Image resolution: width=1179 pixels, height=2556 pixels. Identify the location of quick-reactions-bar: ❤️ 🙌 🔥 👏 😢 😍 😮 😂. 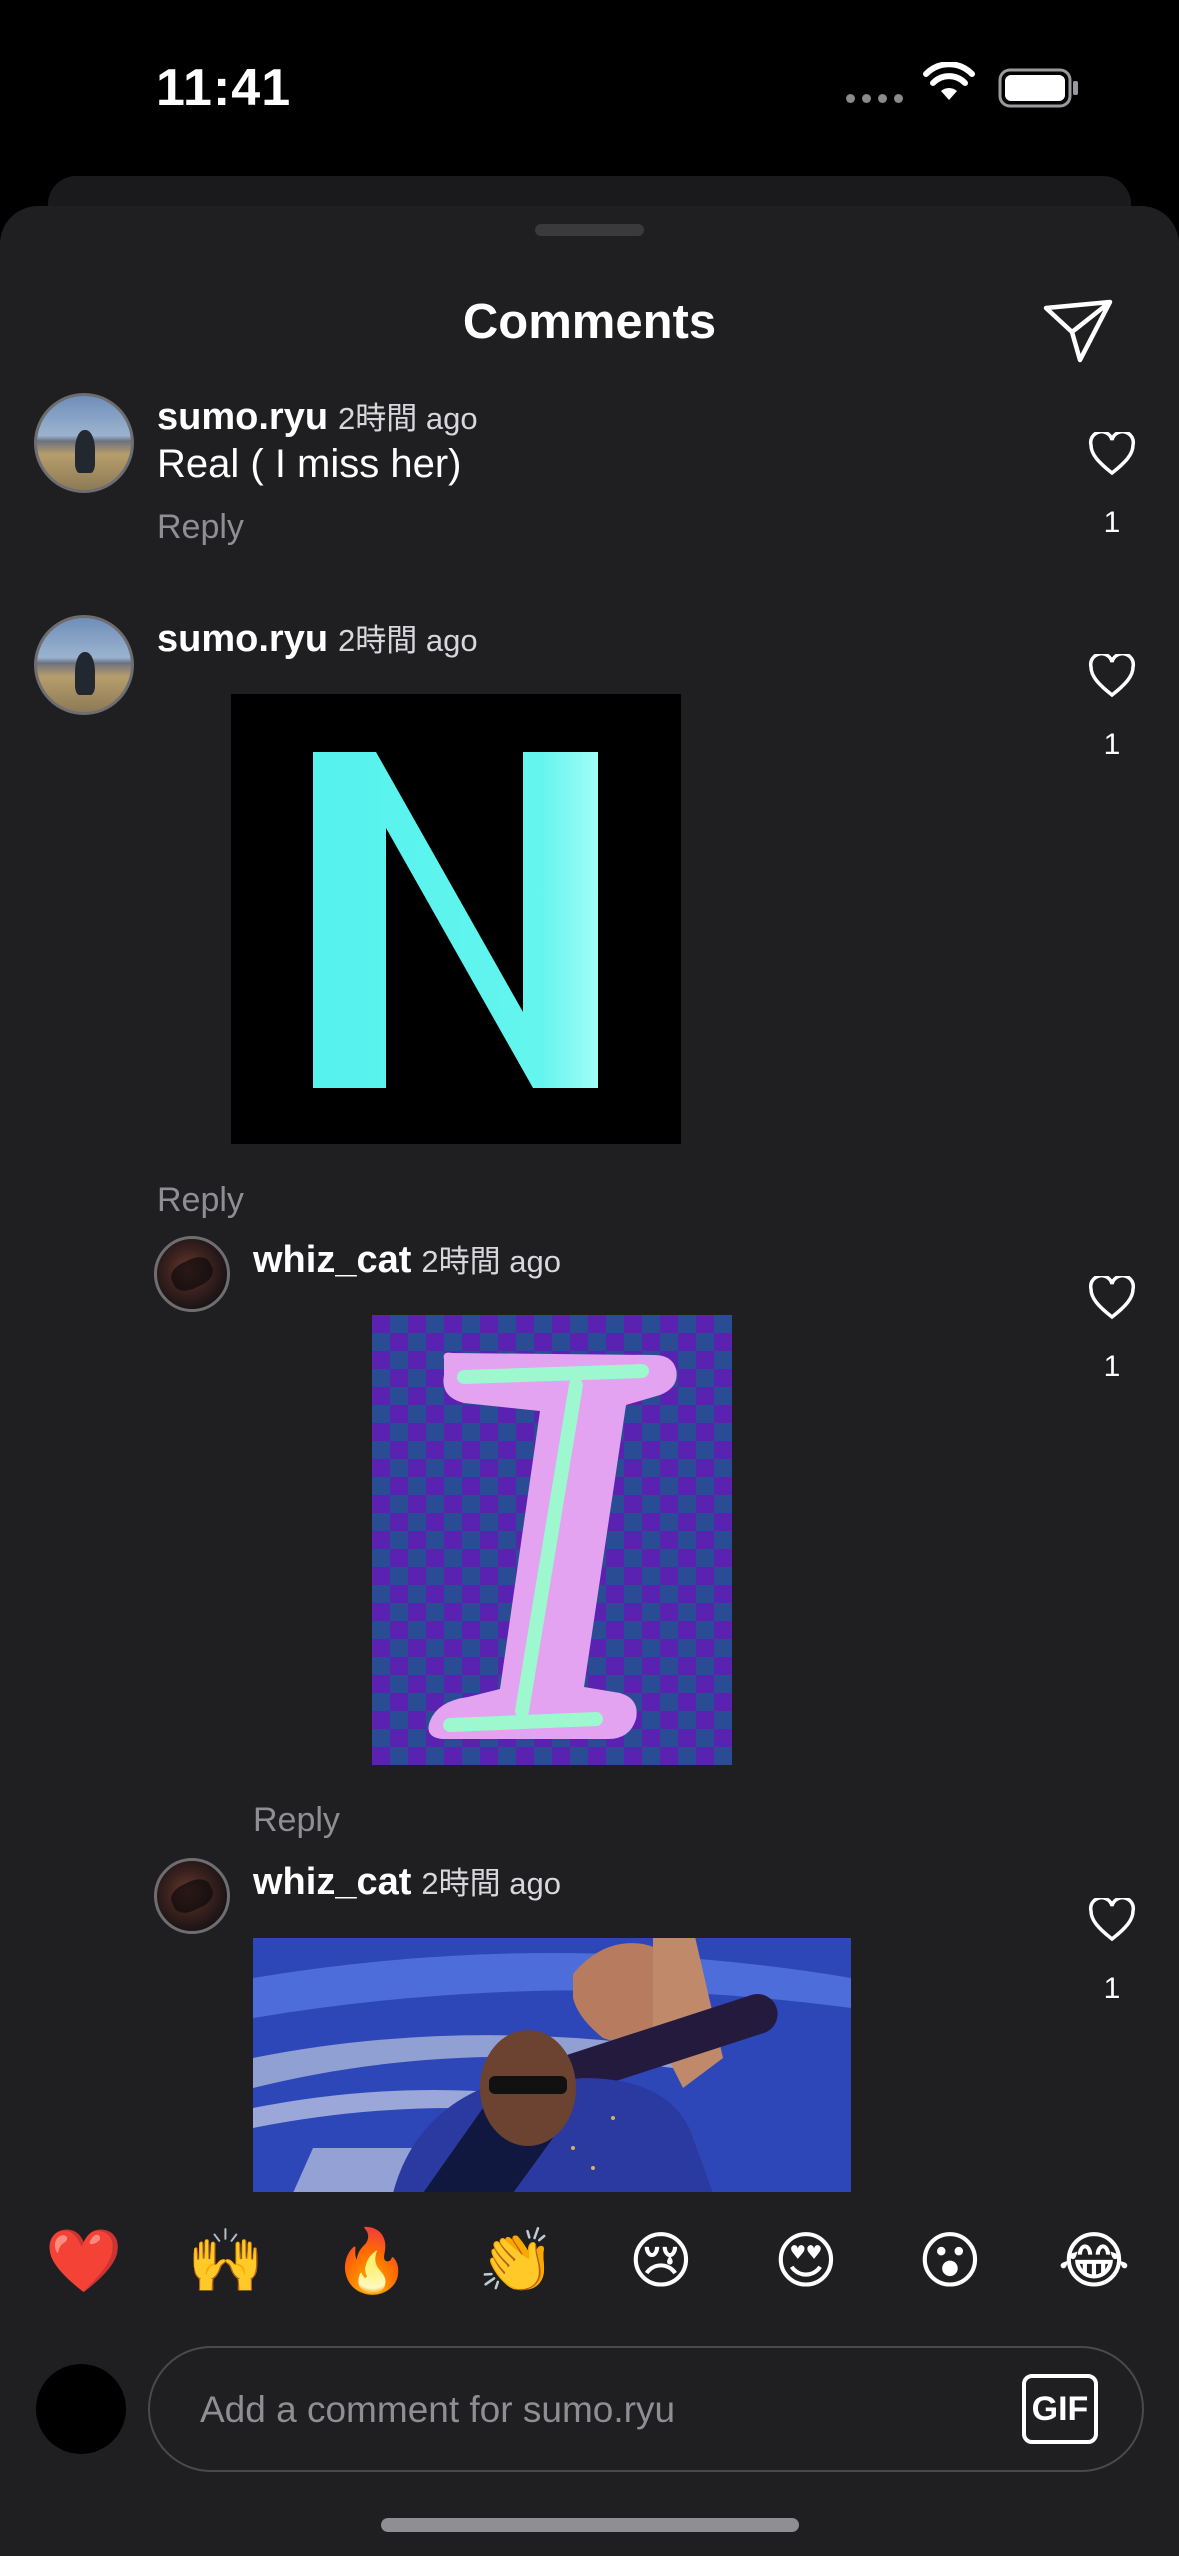
(589, 2262).